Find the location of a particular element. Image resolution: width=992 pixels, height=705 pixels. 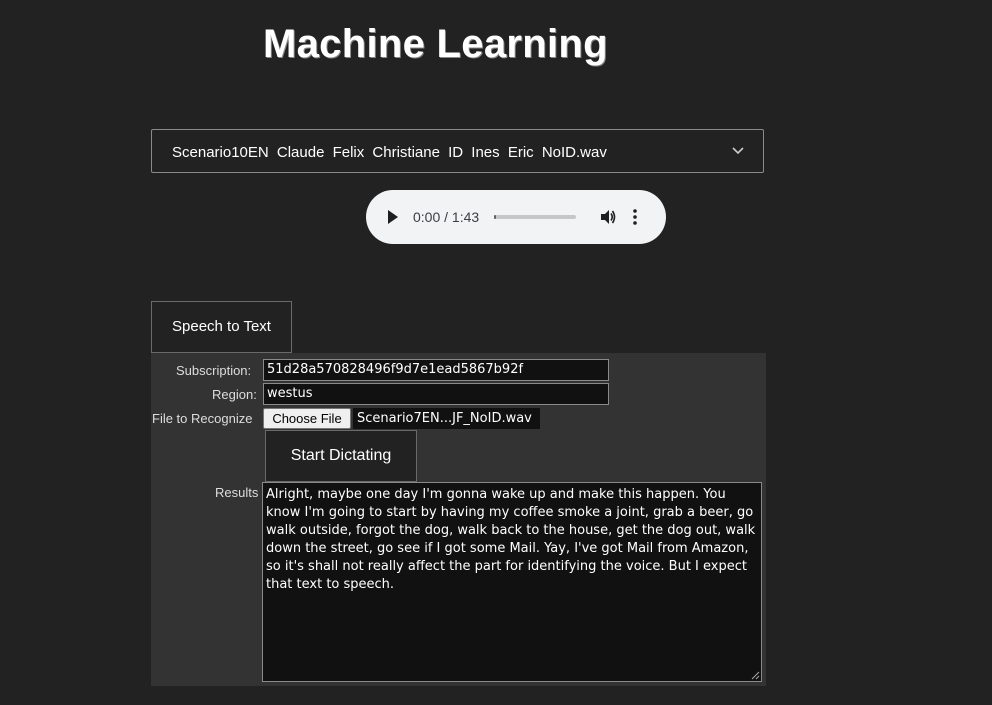

file-to-recognize-label: File to Recognize is located at coordinates (202, 418).